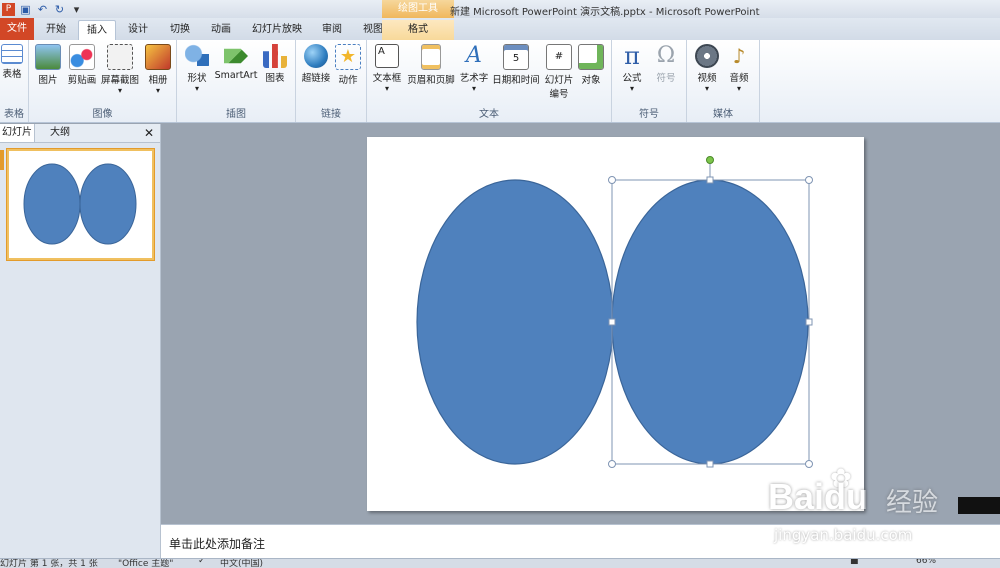  I want to click on table-label: 表格, so click(12, 74).